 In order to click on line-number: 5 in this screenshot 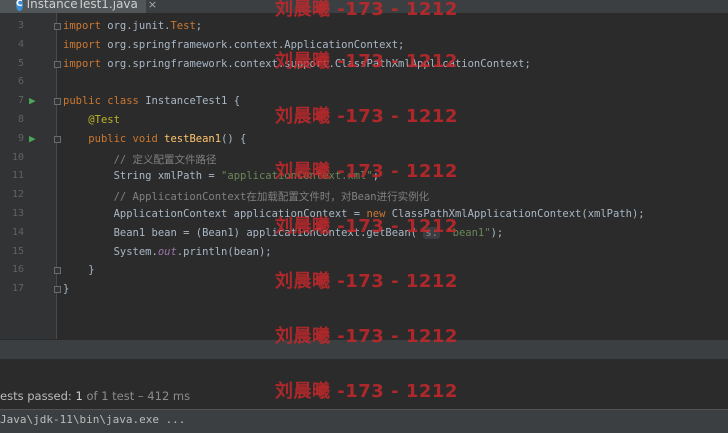, I will do `click(20, 63)`.